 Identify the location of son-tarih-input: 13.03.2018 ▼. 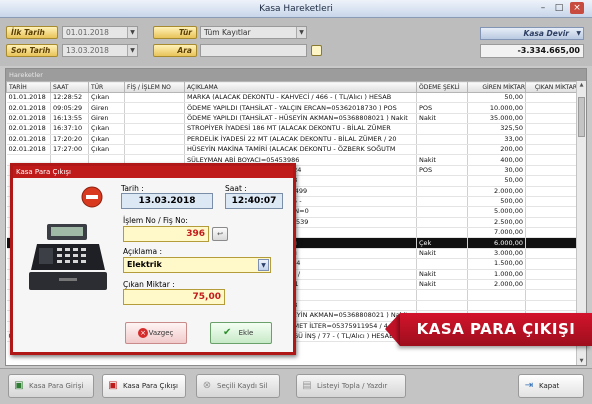
(100, 50).